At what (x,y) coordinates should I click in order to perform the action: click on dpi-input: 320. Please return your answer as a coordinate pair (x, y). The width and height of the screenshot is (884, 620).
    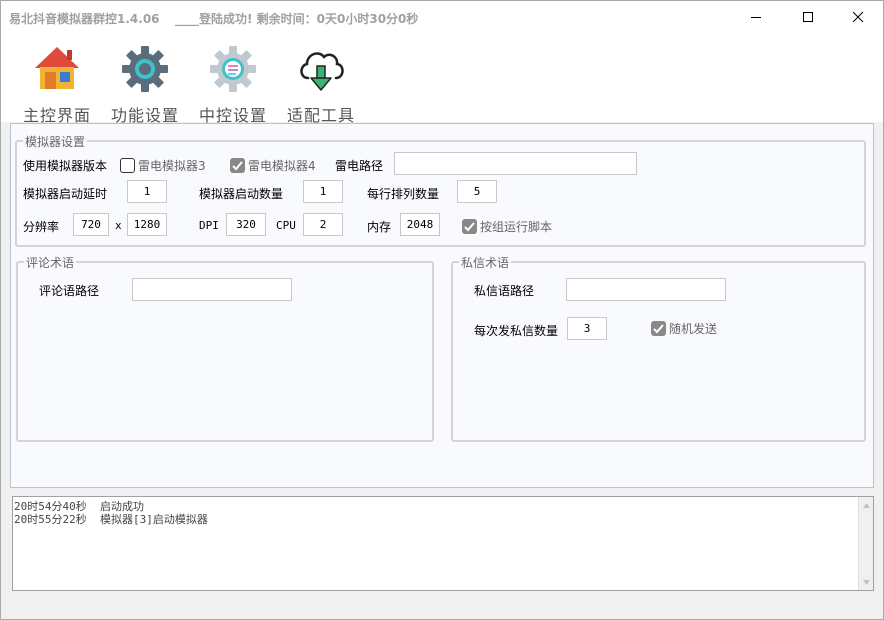
    Looking at the image, I should click on (246, 224).